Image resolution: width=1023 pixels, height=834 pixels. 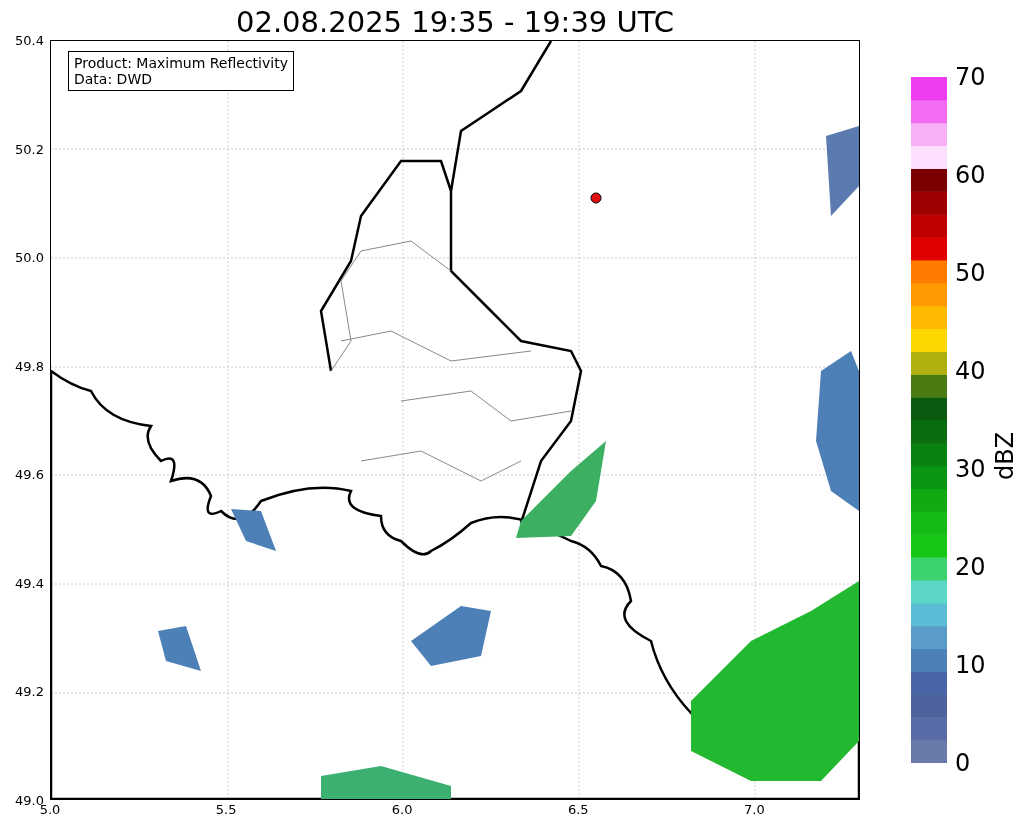 I want to click on colorbar-tick-label: 60, so click(x=970, y=175).